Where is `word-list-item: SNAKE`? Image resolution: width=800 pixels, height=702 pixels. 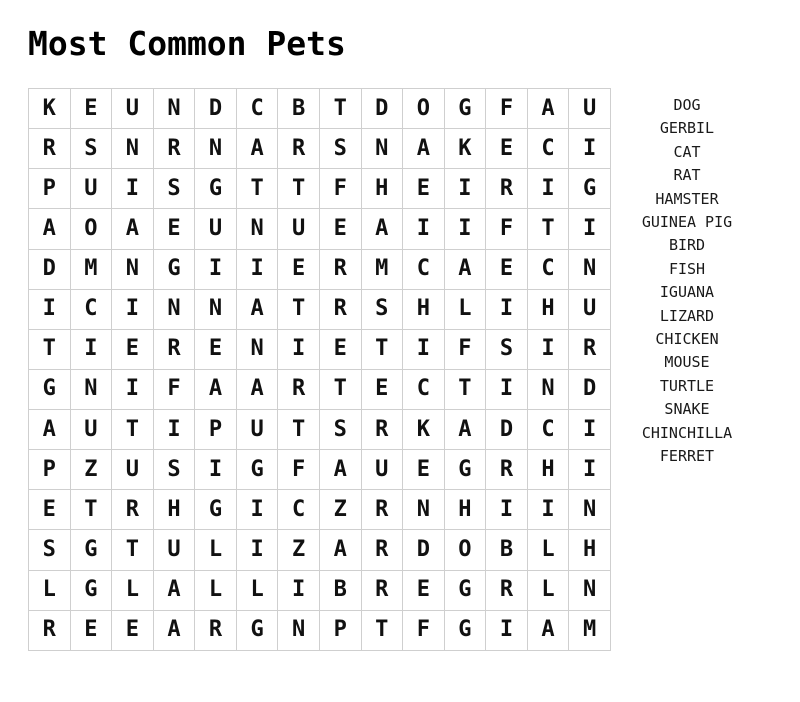
word-list-item: SNAKE is located at coordinates (687, 409).